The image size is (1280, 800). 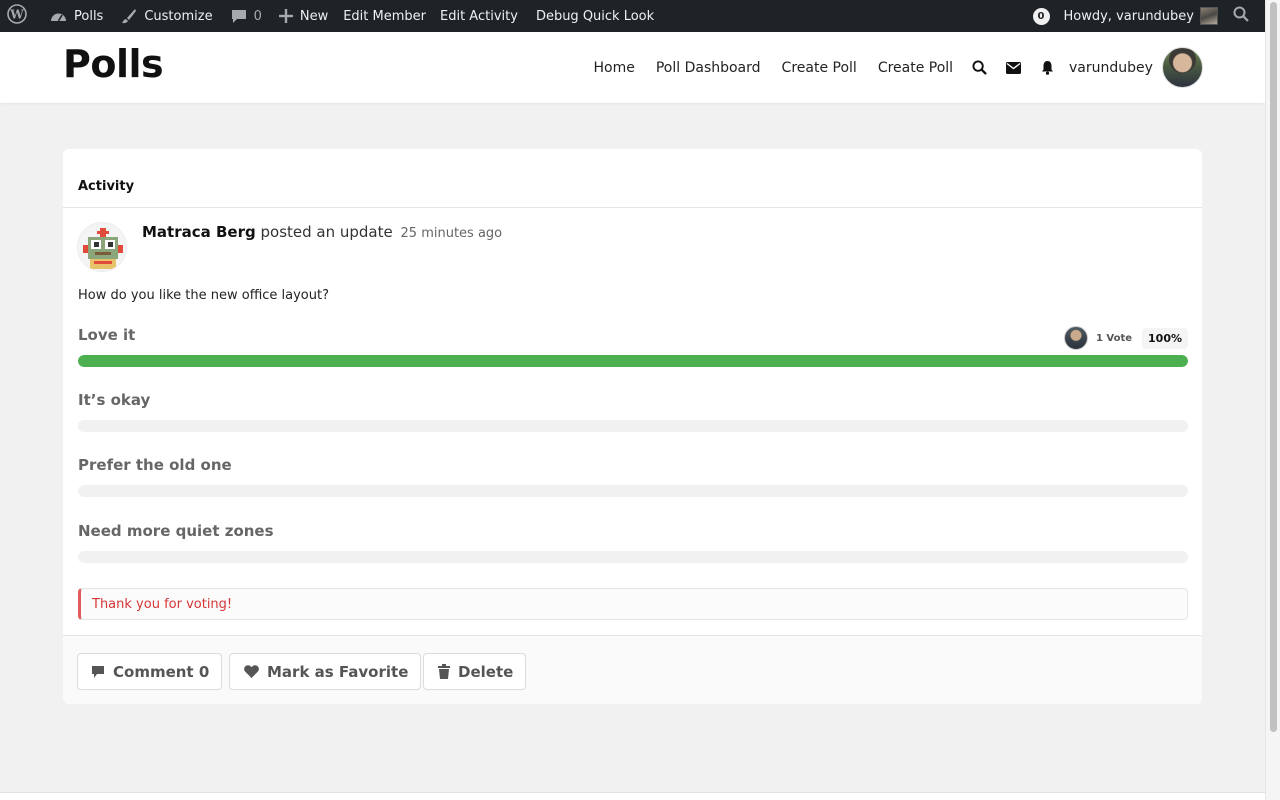 I want to click on divider, so click(x=632, y=207).